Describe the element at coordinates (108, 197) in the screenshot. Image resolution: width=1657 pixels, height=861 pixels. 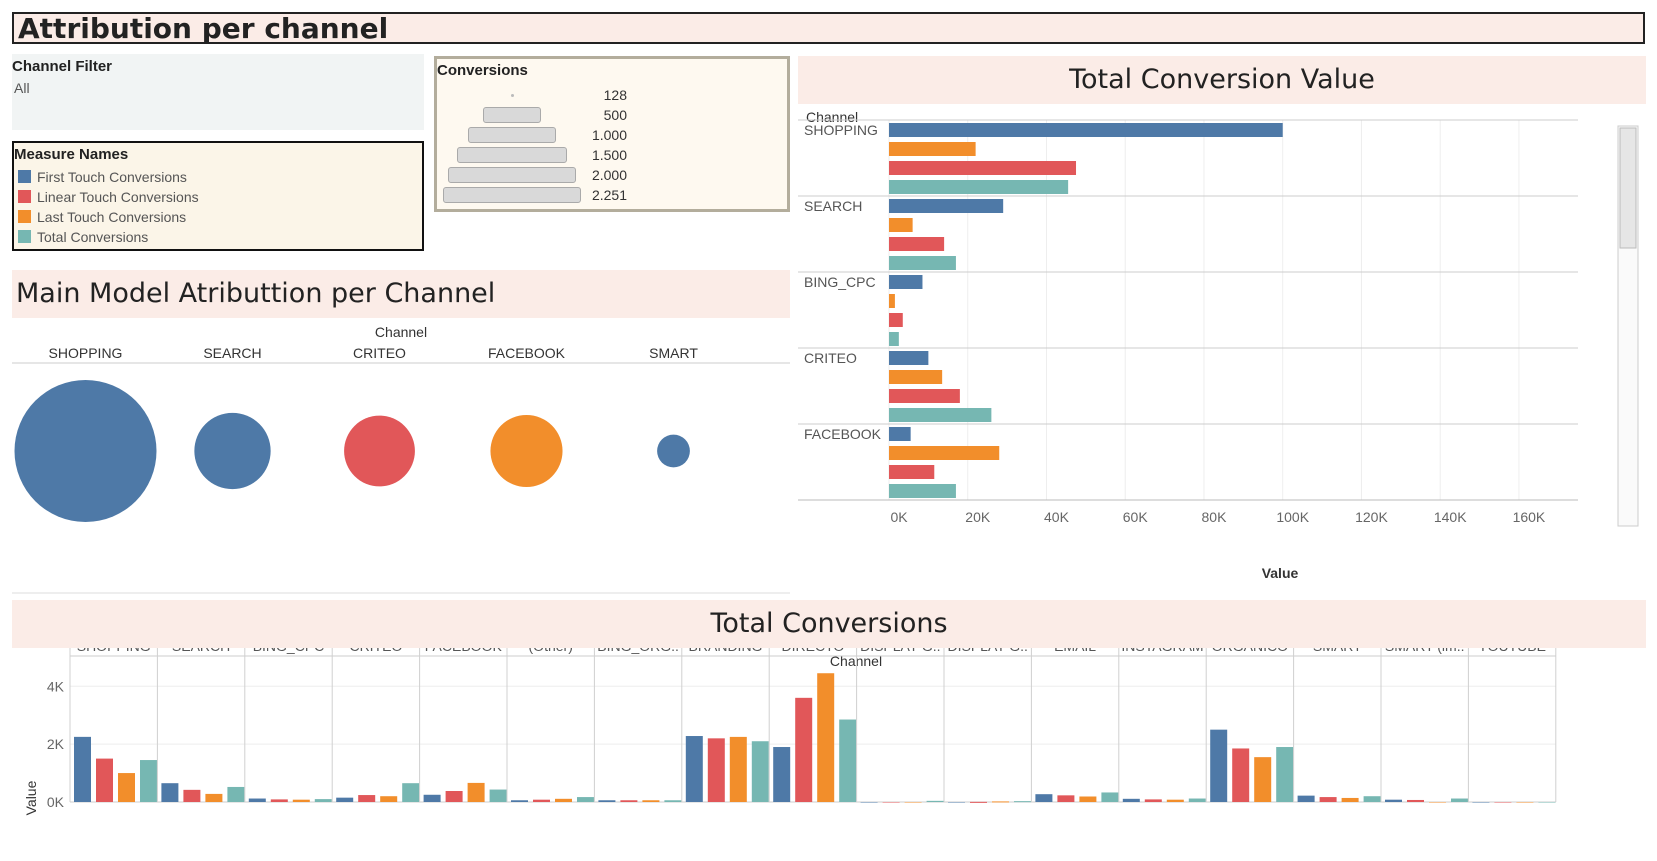
I see `legend-item-linear-touch: Linear Touch Conversions` at that location.